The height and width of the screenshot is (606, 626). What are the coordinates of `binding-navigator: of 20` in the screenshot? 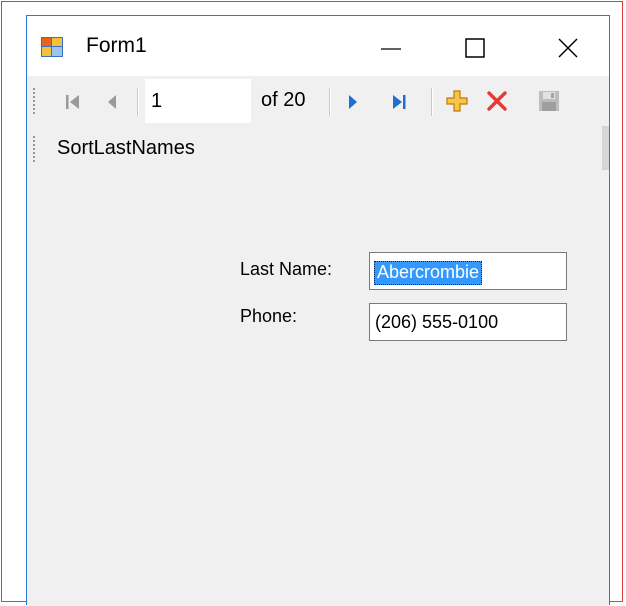 It's located at (318, 101).